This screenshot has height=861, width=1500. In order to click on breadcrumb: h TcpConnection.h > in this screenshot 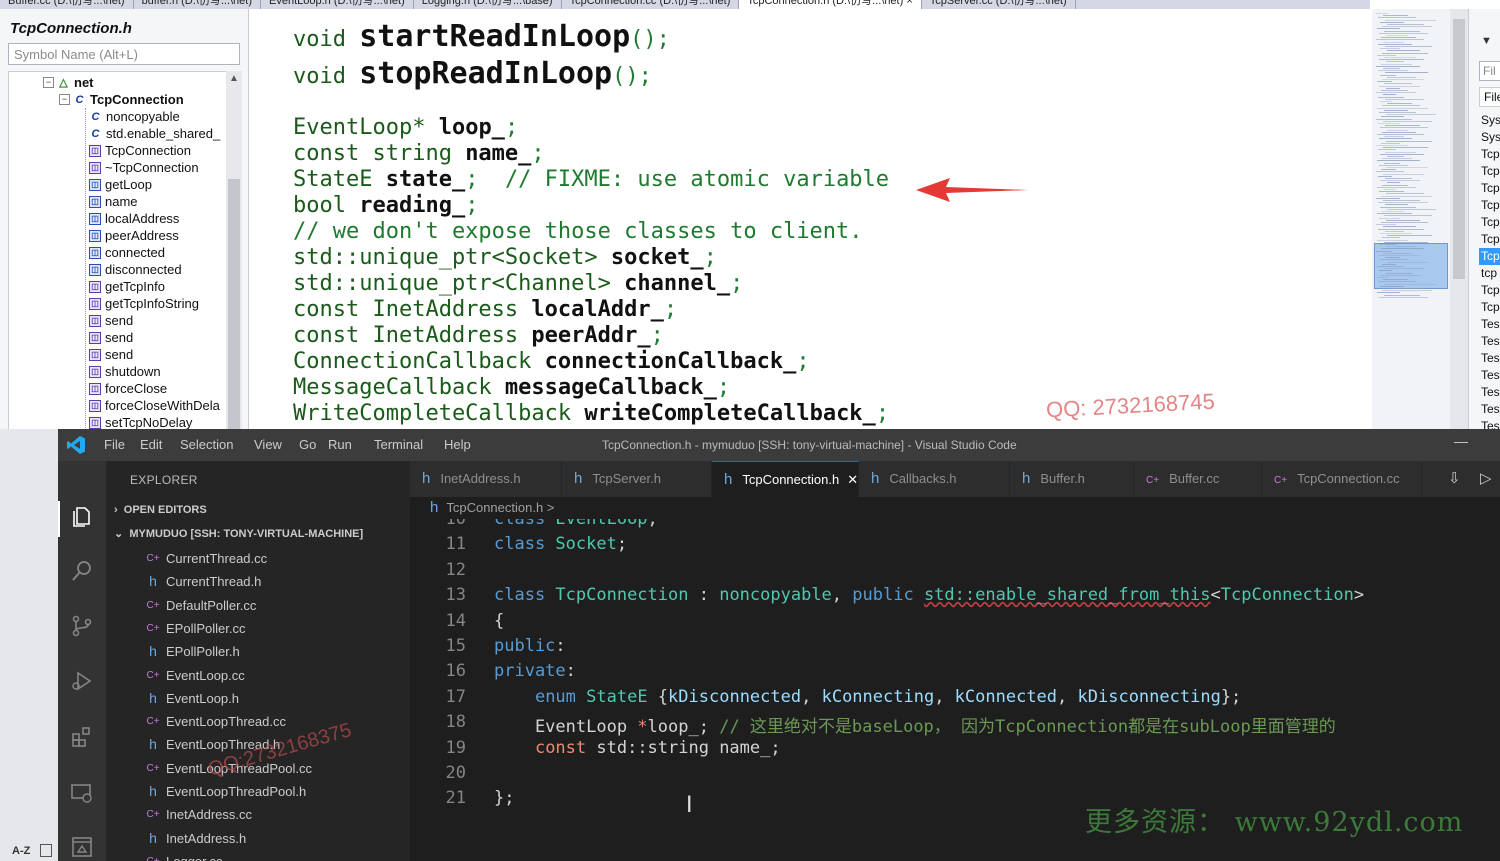, I will do `click(955, 508)`.